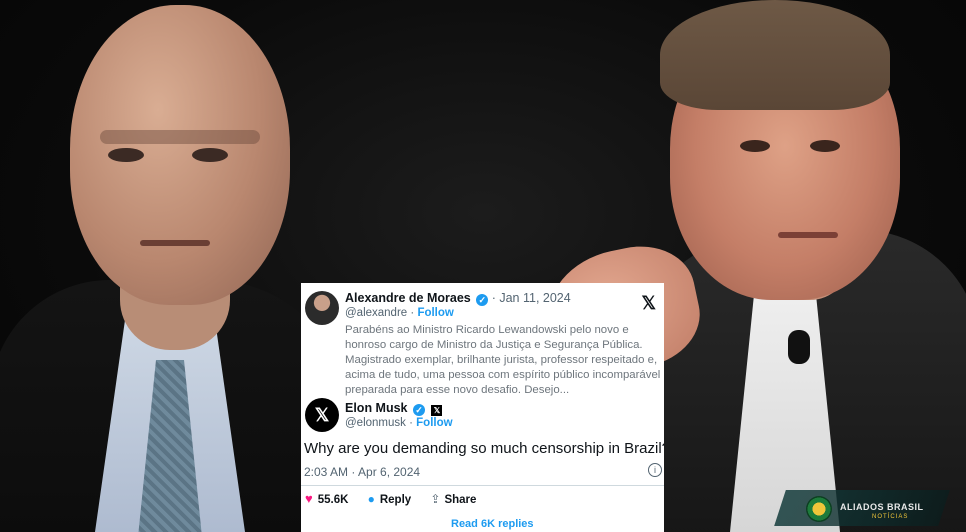 This screenshot has width=966, height=532. I want to click on read-replies-link: Read 6K replies, so click(492, 524).